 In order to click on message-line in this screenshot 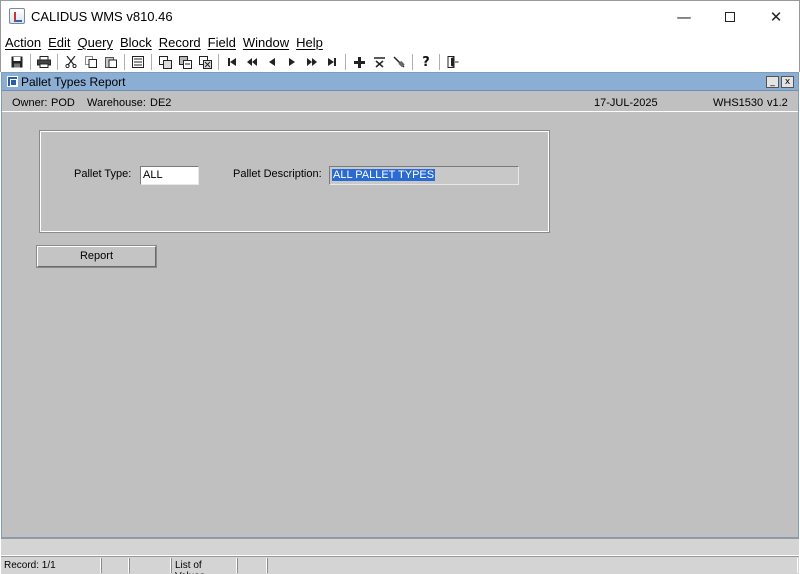, I will do `click(400, 547)`.